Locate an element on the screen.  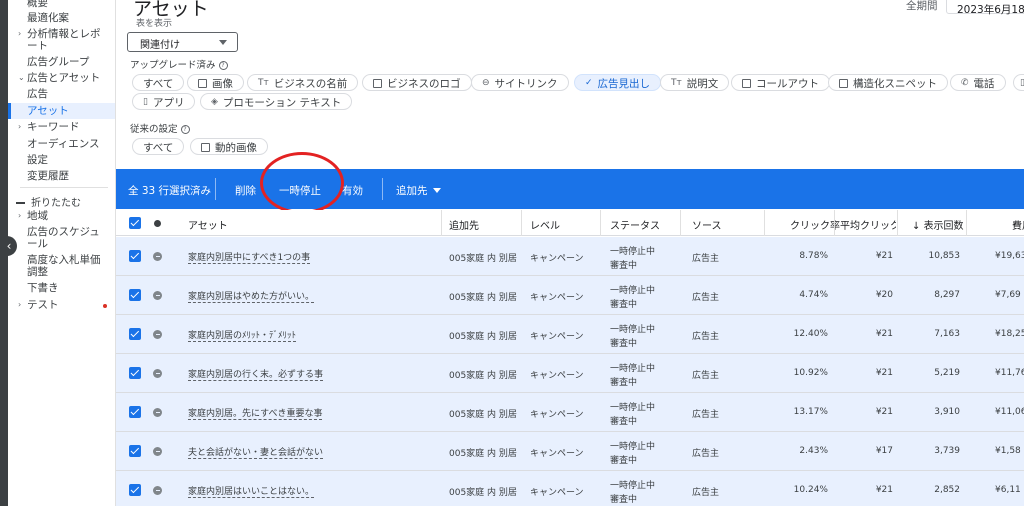
column-header-status: ステータス is located at coordinates (635, 224).